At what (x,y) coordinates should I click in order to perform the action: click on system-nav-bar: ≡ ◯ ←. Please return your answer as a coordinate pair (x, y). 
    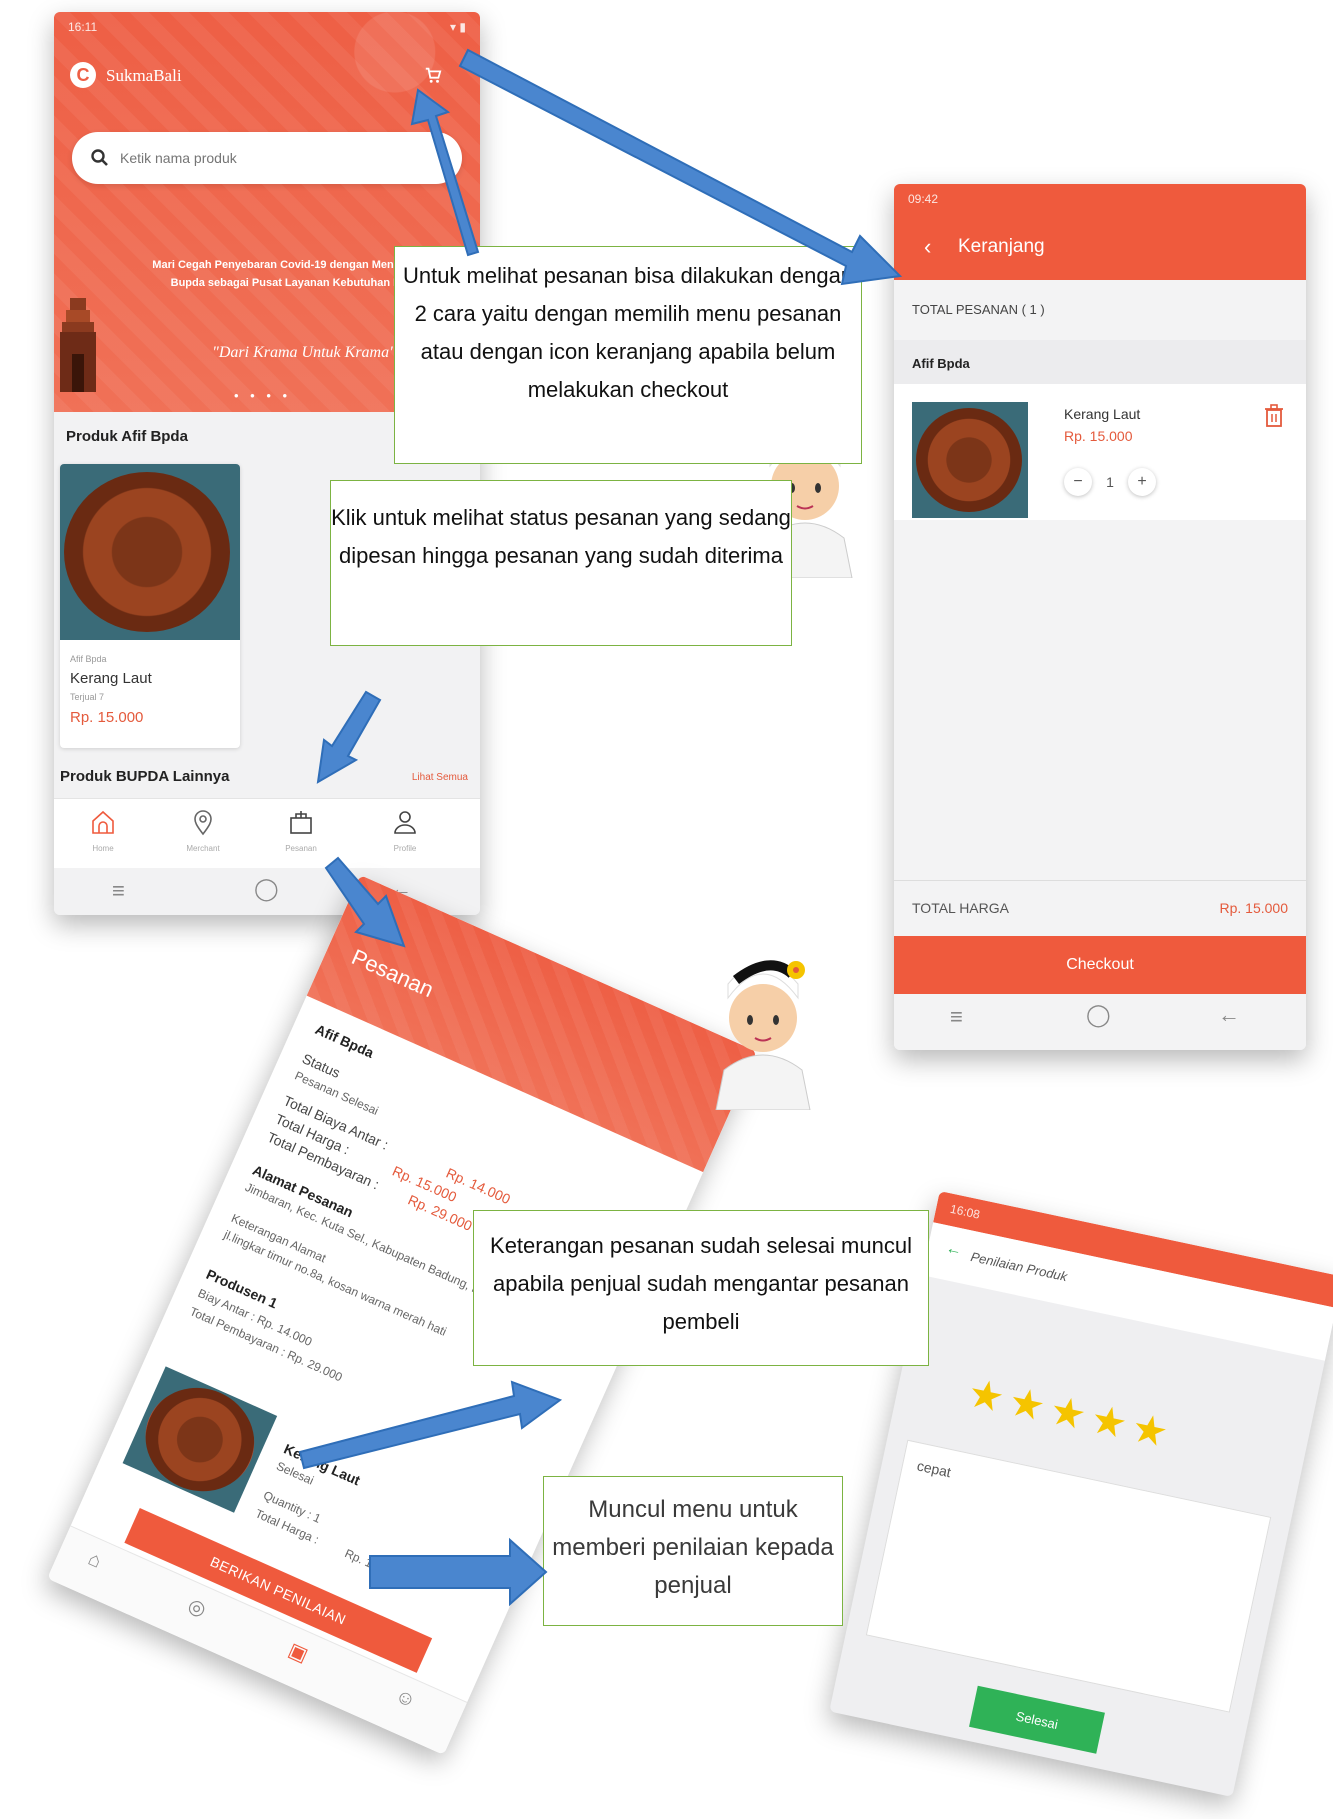
    Looking at the image, I should click on (1100, 1022).